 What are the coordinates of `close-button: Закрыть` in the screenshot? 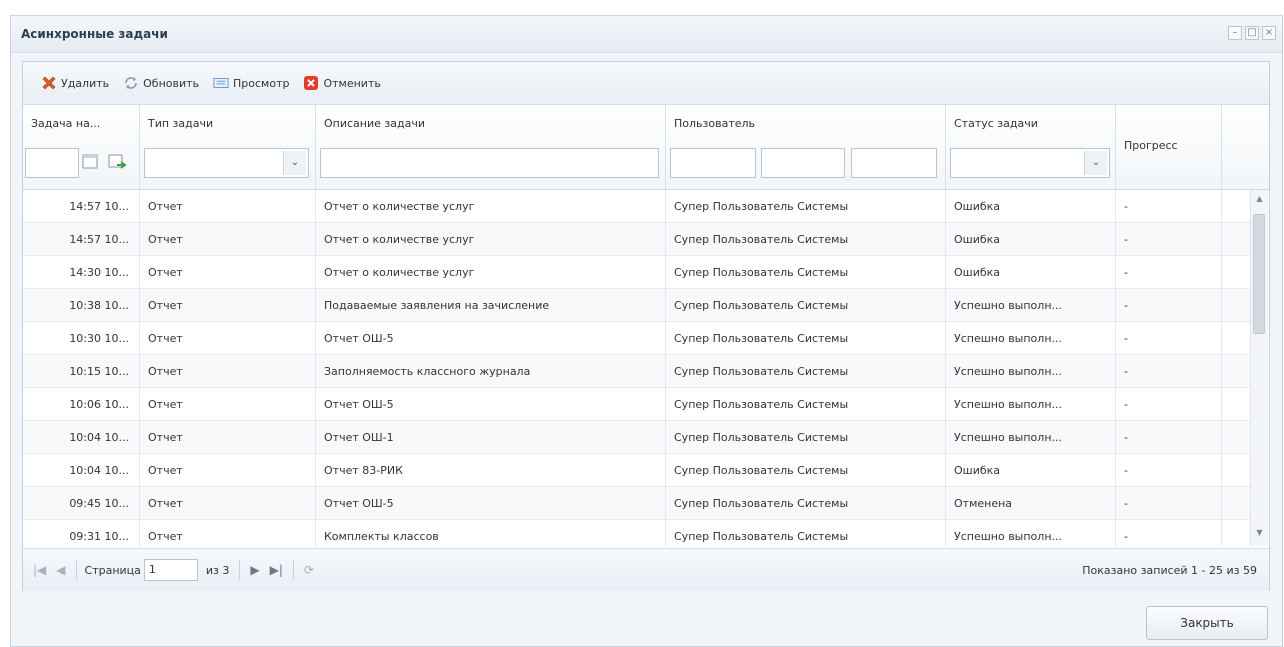 It's located at (1207, 623).